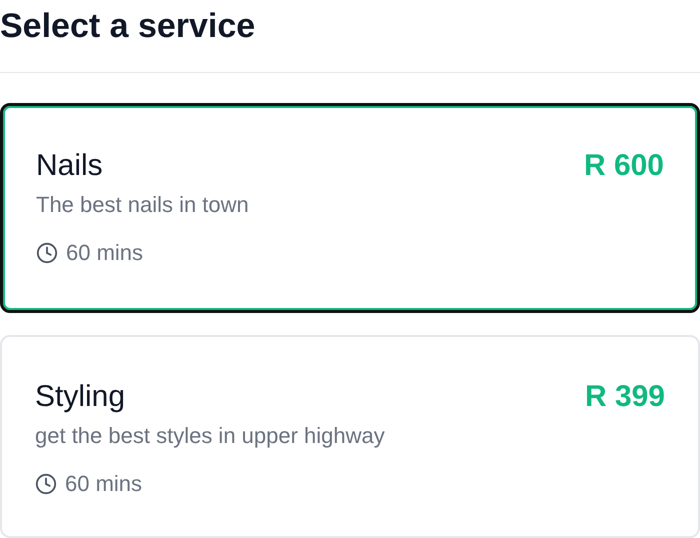  Describe the element at coordinates (142, 205) in the screenshot. I see `service-description: The best nails in town` at that location.